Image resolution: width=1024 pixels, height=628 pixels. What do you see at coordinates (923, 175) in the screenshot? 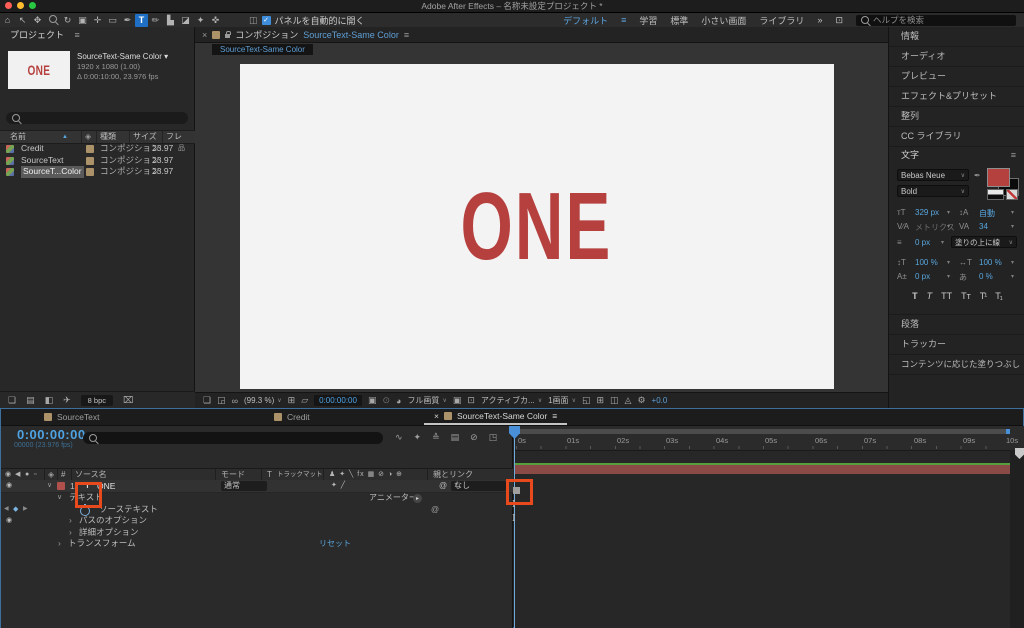
I see `font-family-value: Bebas Neue` at bounding box center [923, 175].